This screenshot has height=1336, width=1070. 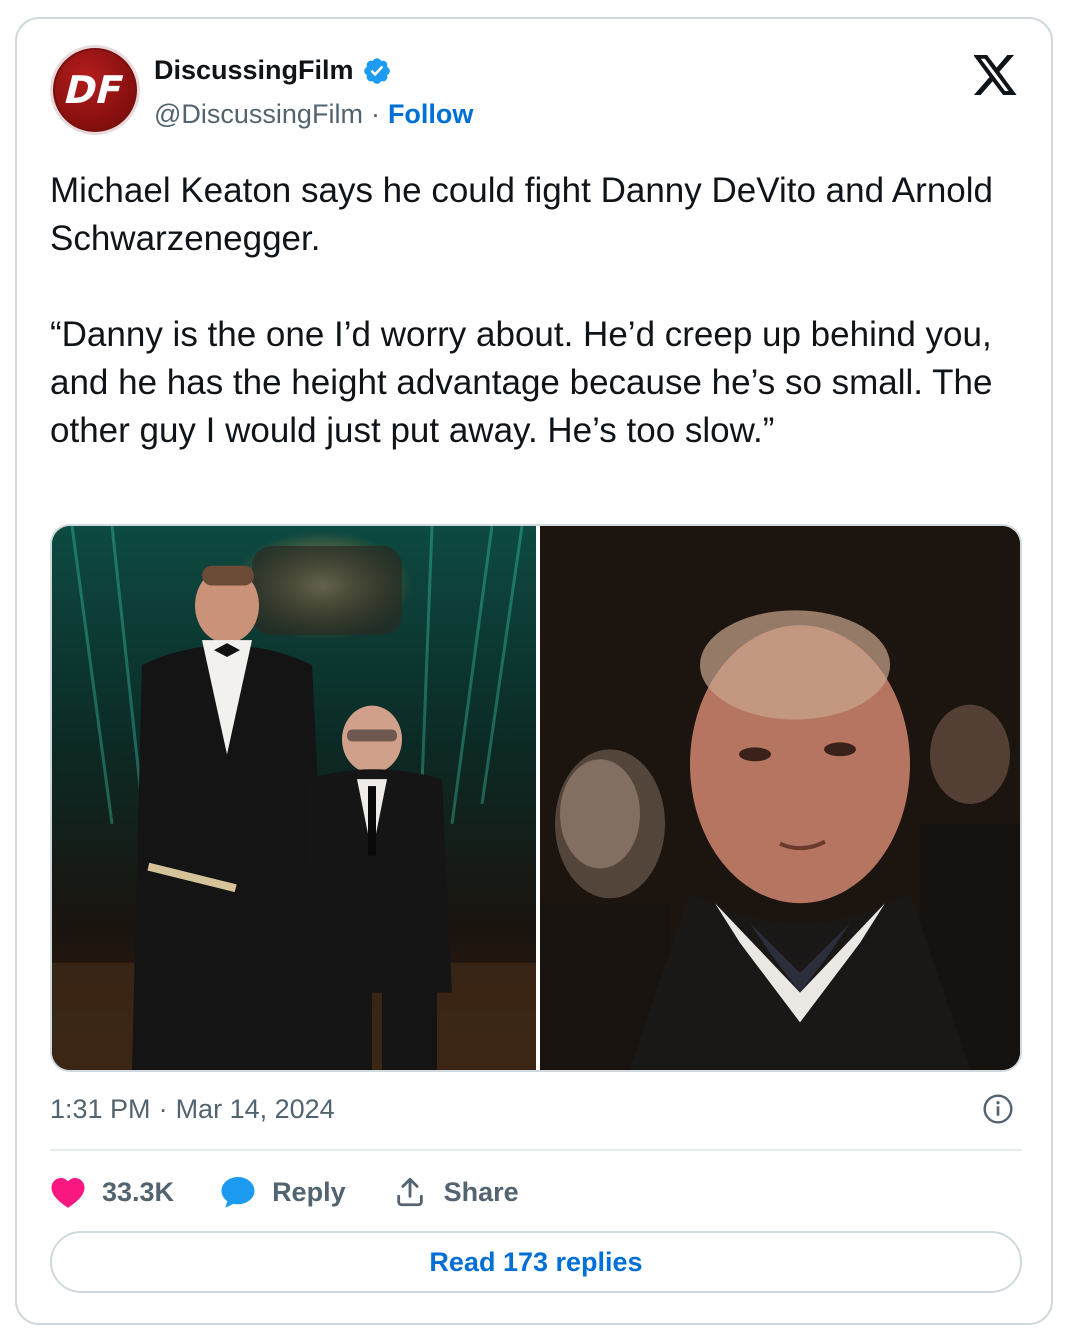 What do you see at coordinates (376, 70) in the screenshot?
I see `verified-badge-icon` at bounding box center [376, 70].